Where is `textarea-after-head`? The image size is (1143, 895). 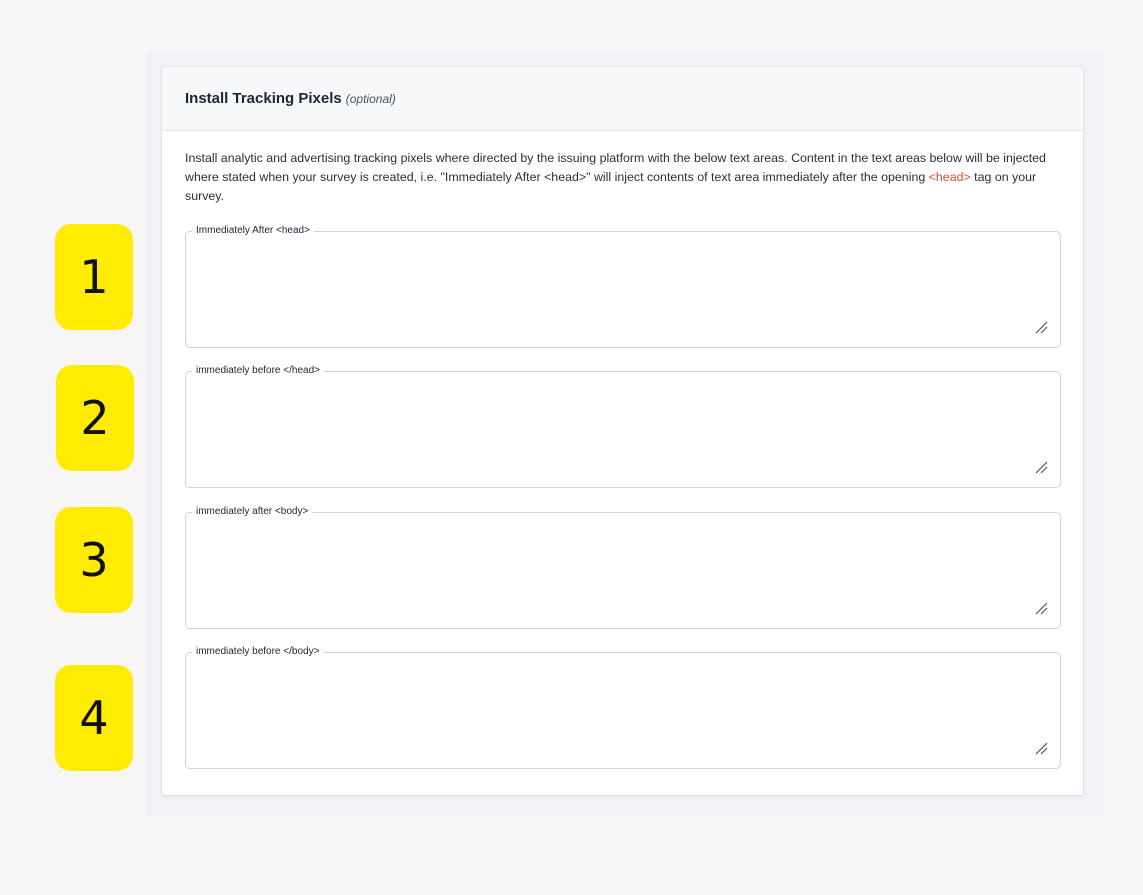
textarea-after-head is located at coordinates (623, 289).